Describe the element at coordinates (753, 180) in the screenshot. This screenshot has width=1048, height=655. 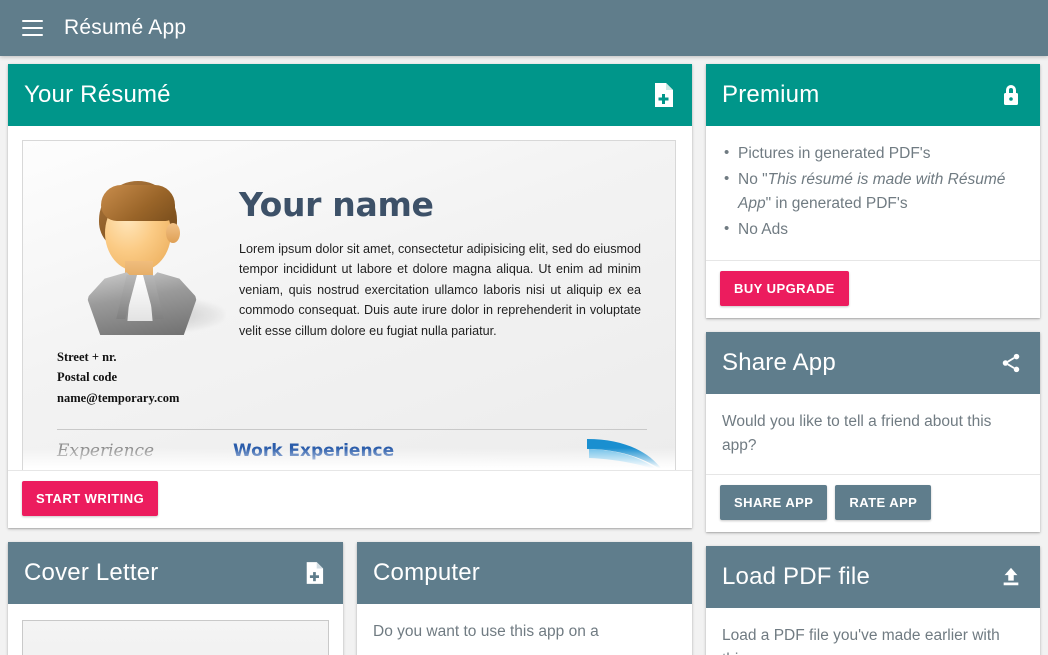
I see `premium-feature-text: No "` at that location.